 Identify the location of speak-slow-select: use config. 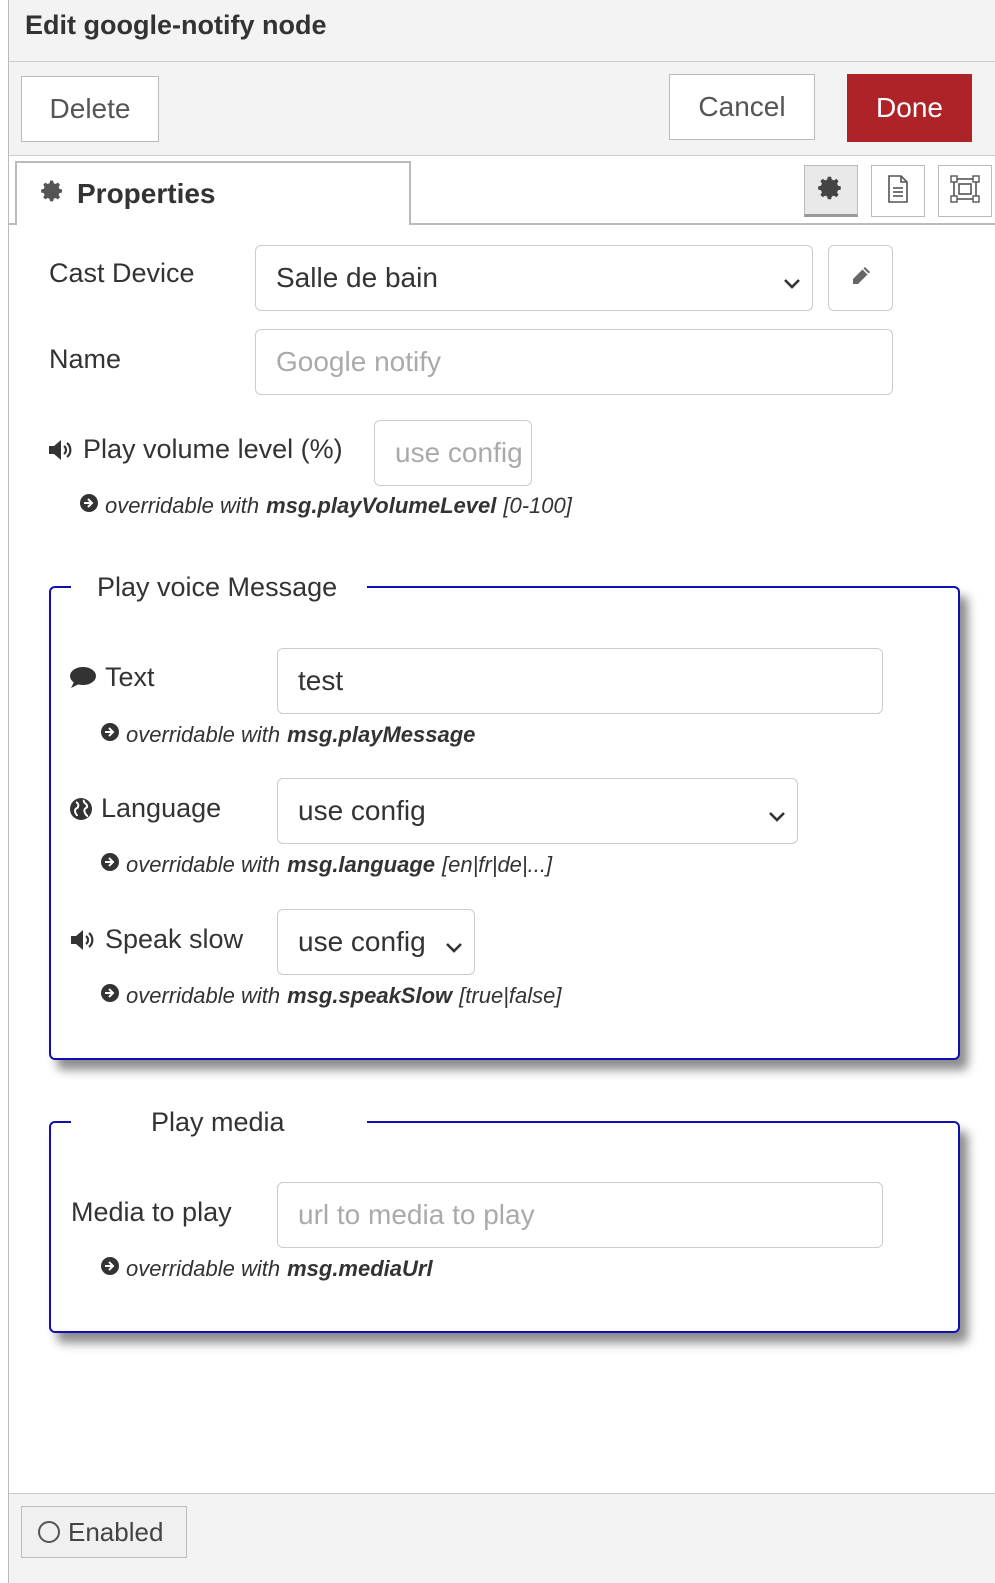
(376, 942).